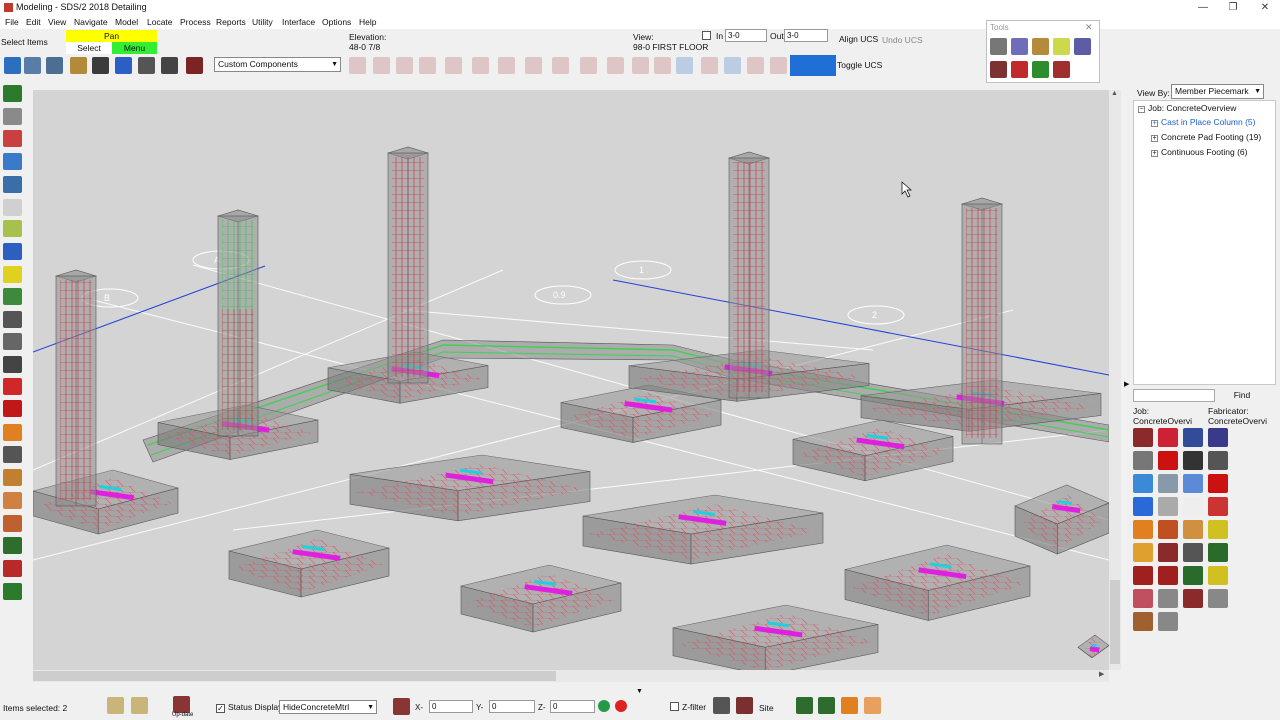 Image resolution: width=1280 pixels, height=720 pixels. I want to click on ruler-icon, so click(12, 274).